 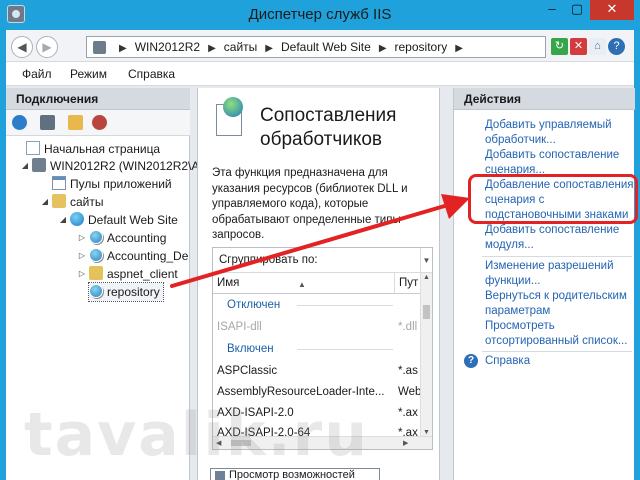 What do you see at coordinates (320, 241) in the screenshot?
I see `annotation-arrow` at bounding box center [320, 241].